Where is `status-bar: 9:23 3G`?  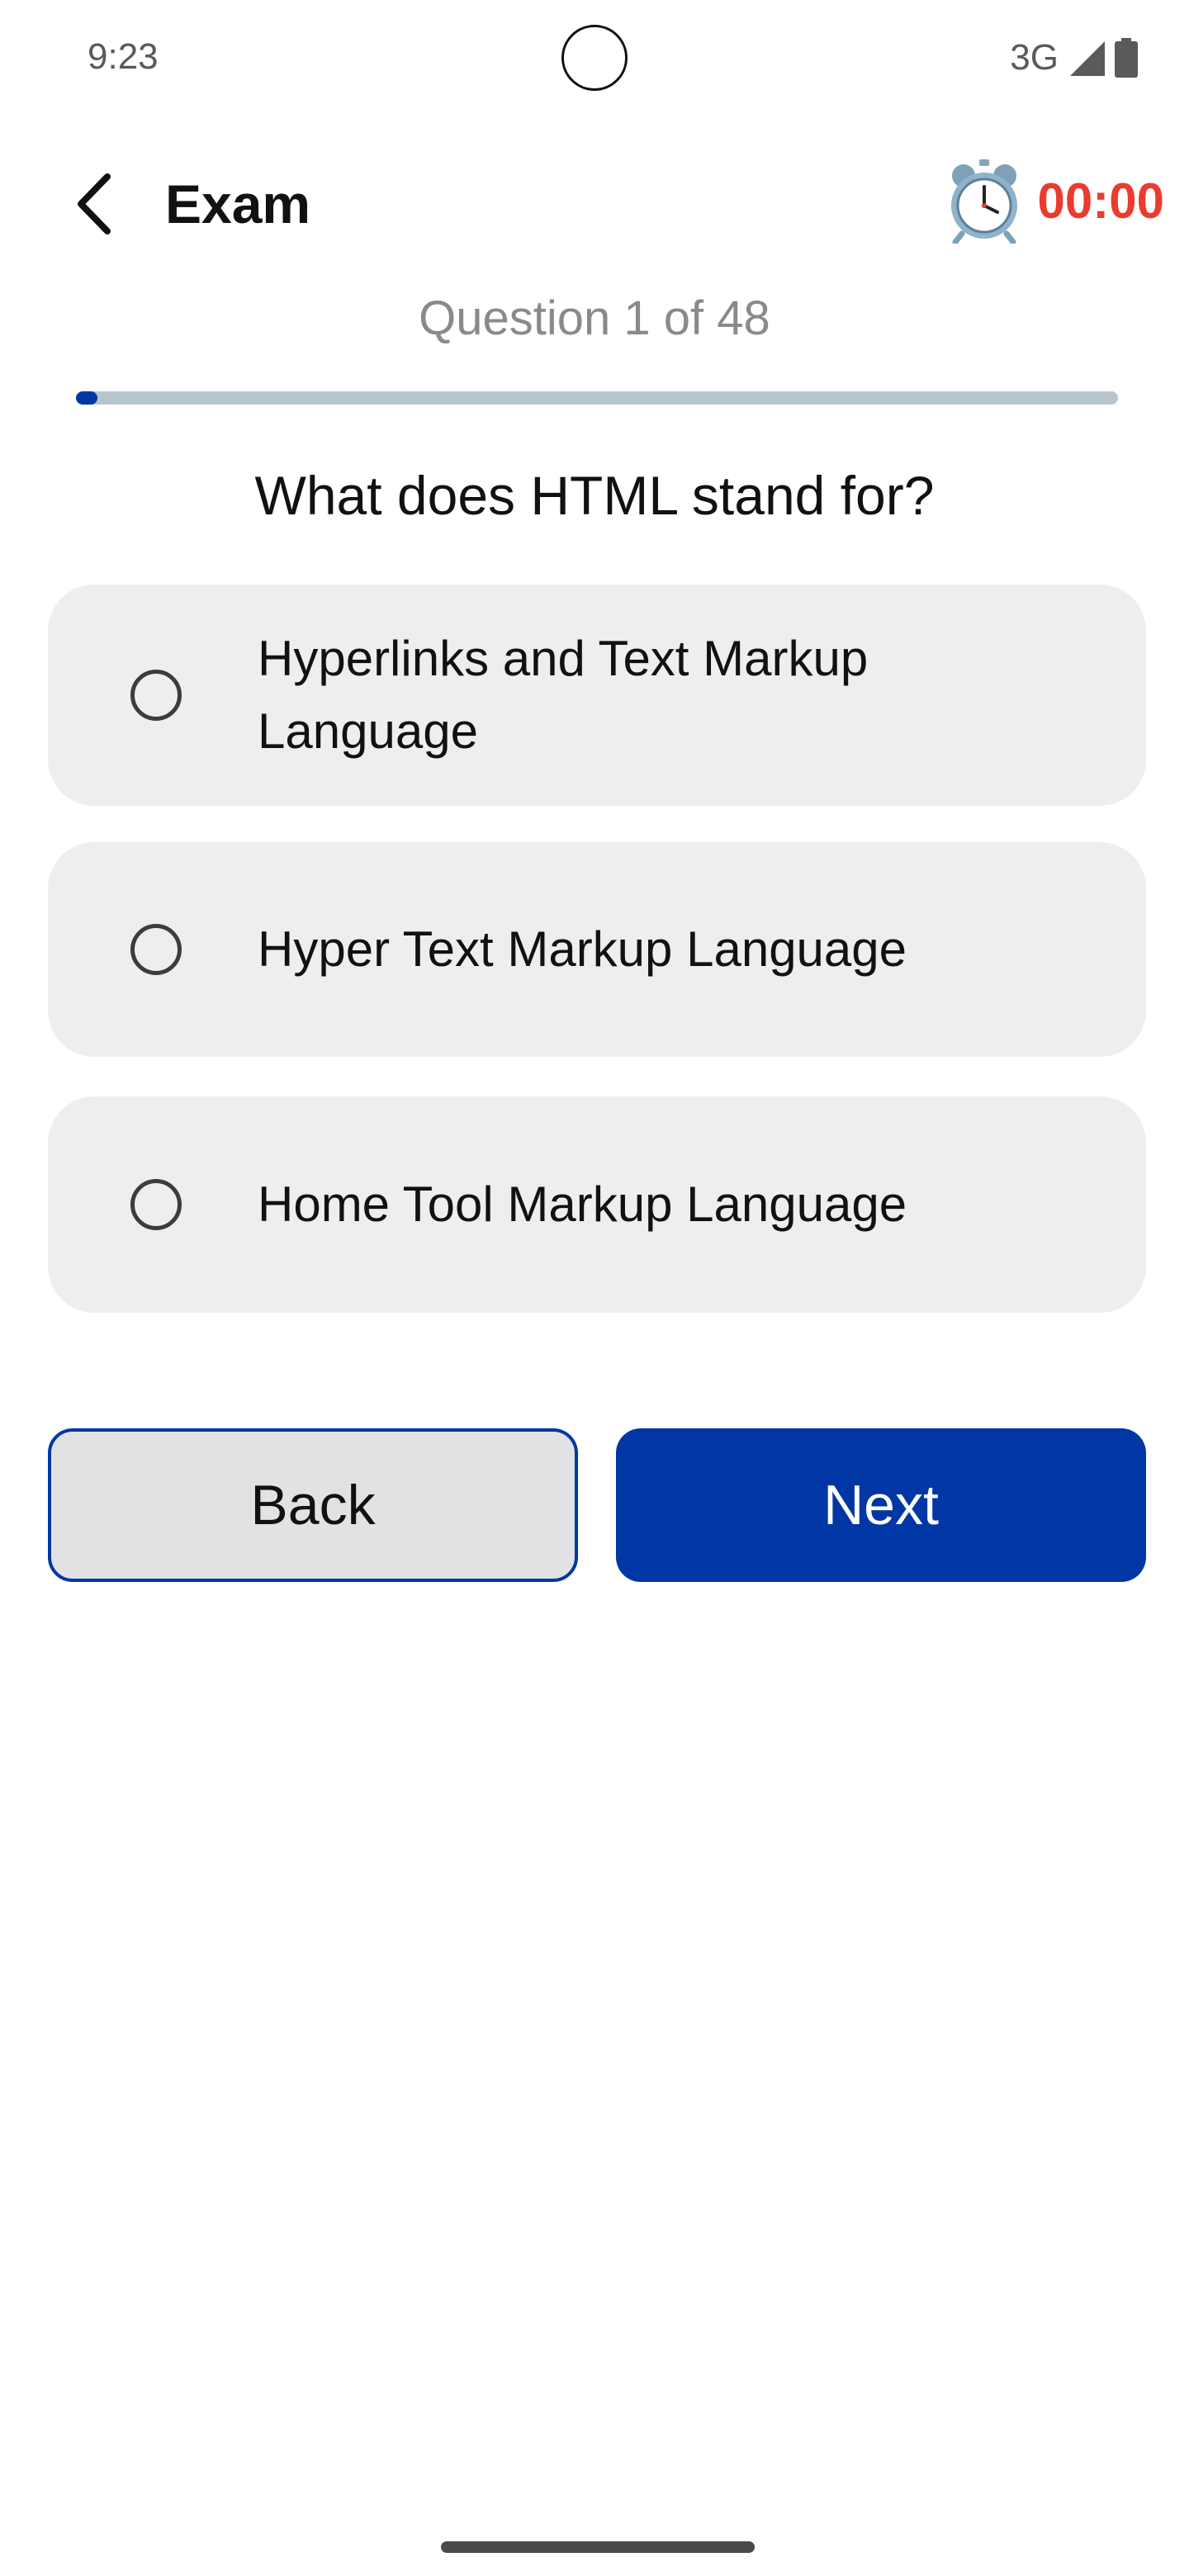
status-bar: 9:23 3G is located at coordinates (594, 58).